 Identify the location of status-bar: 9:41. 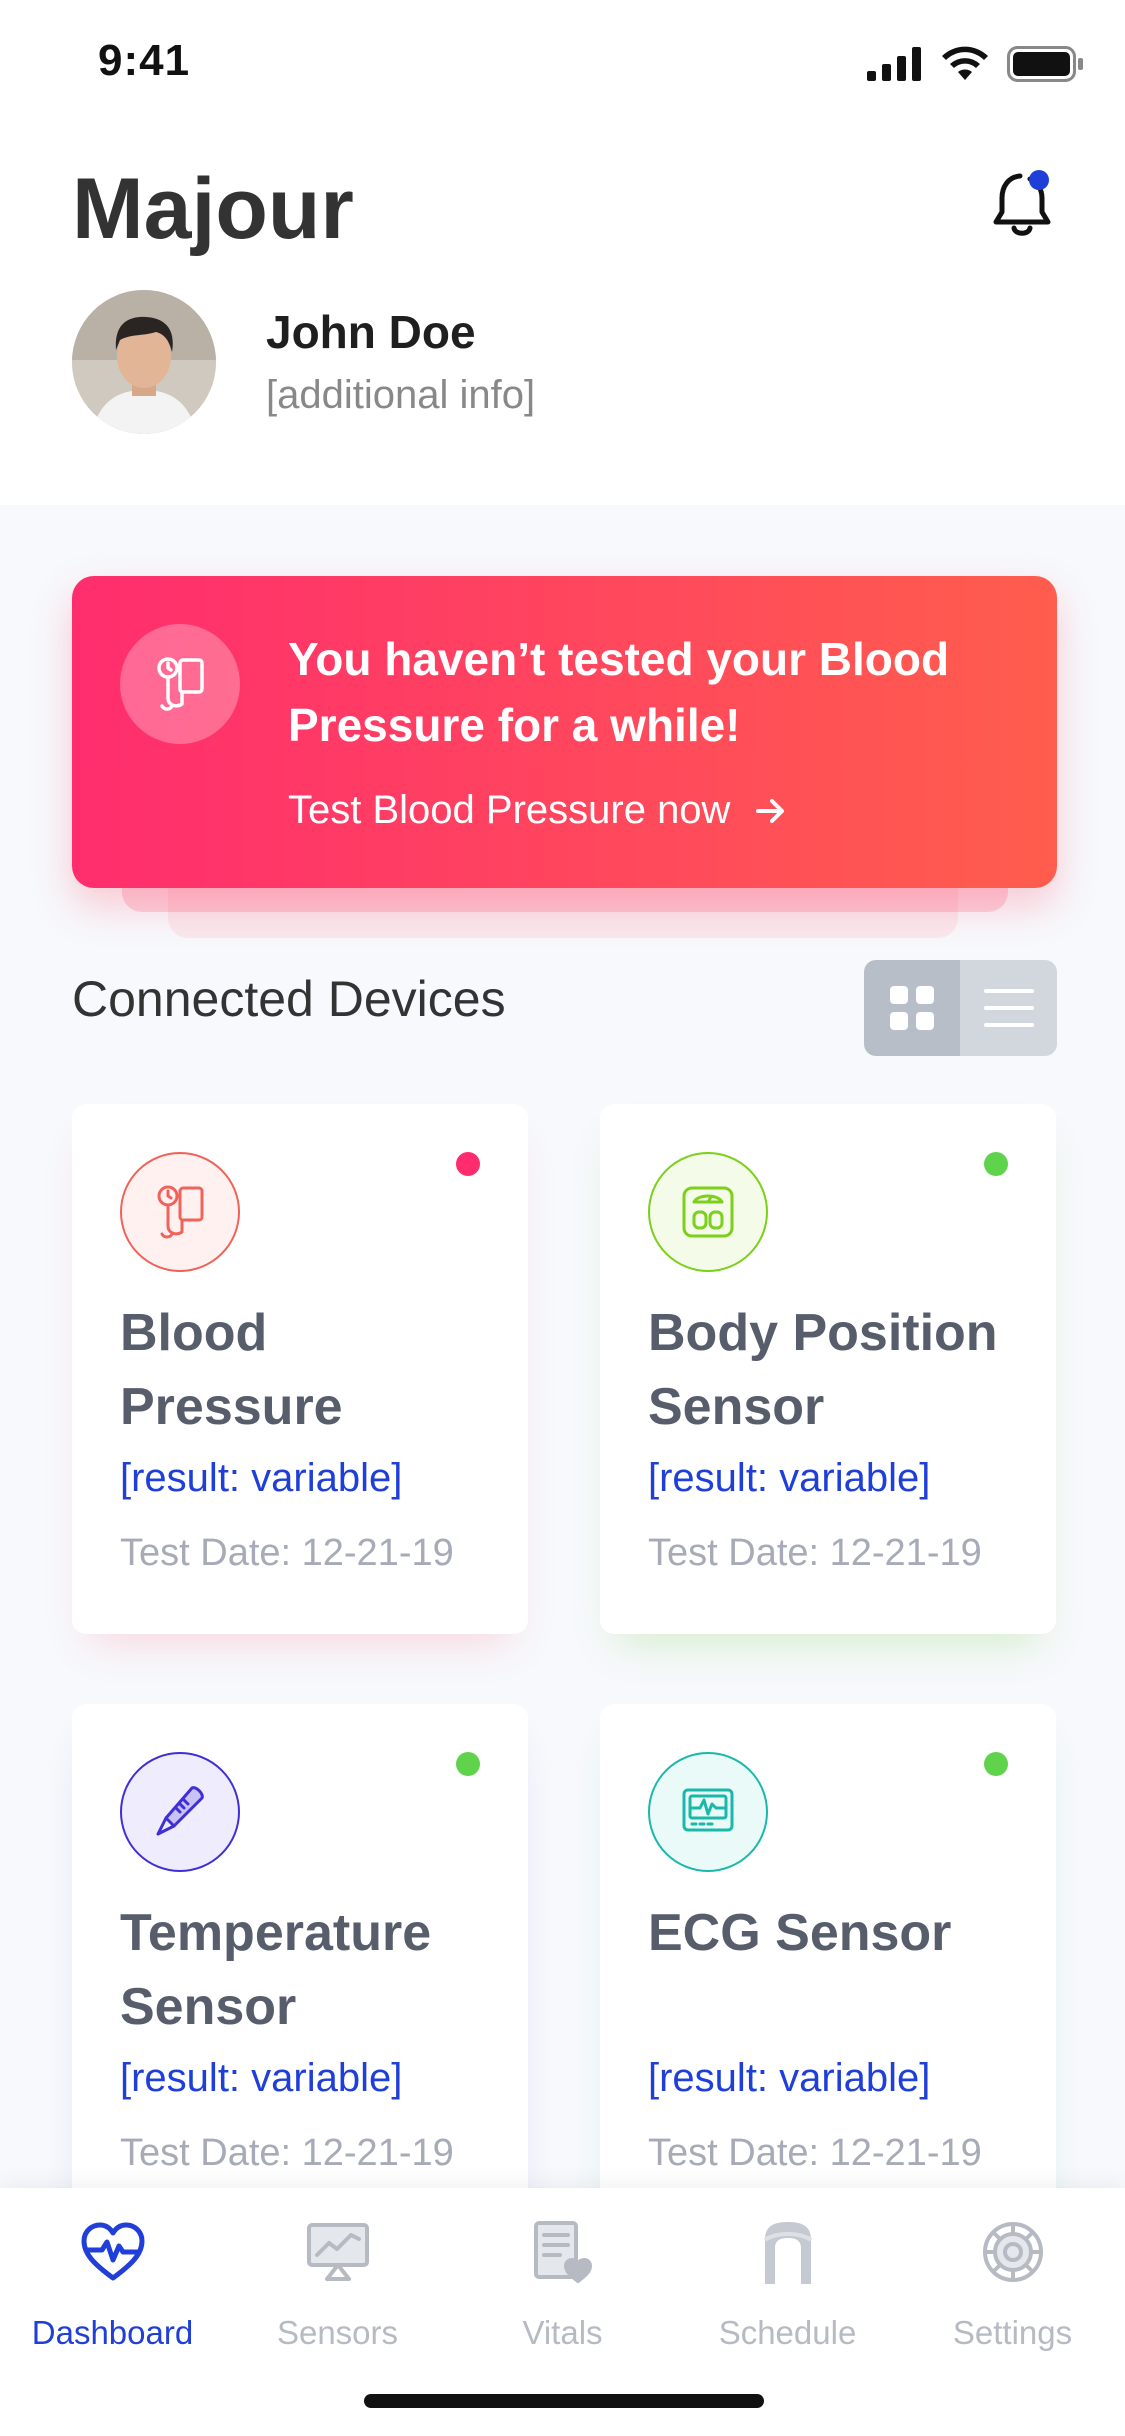
(562, 65).